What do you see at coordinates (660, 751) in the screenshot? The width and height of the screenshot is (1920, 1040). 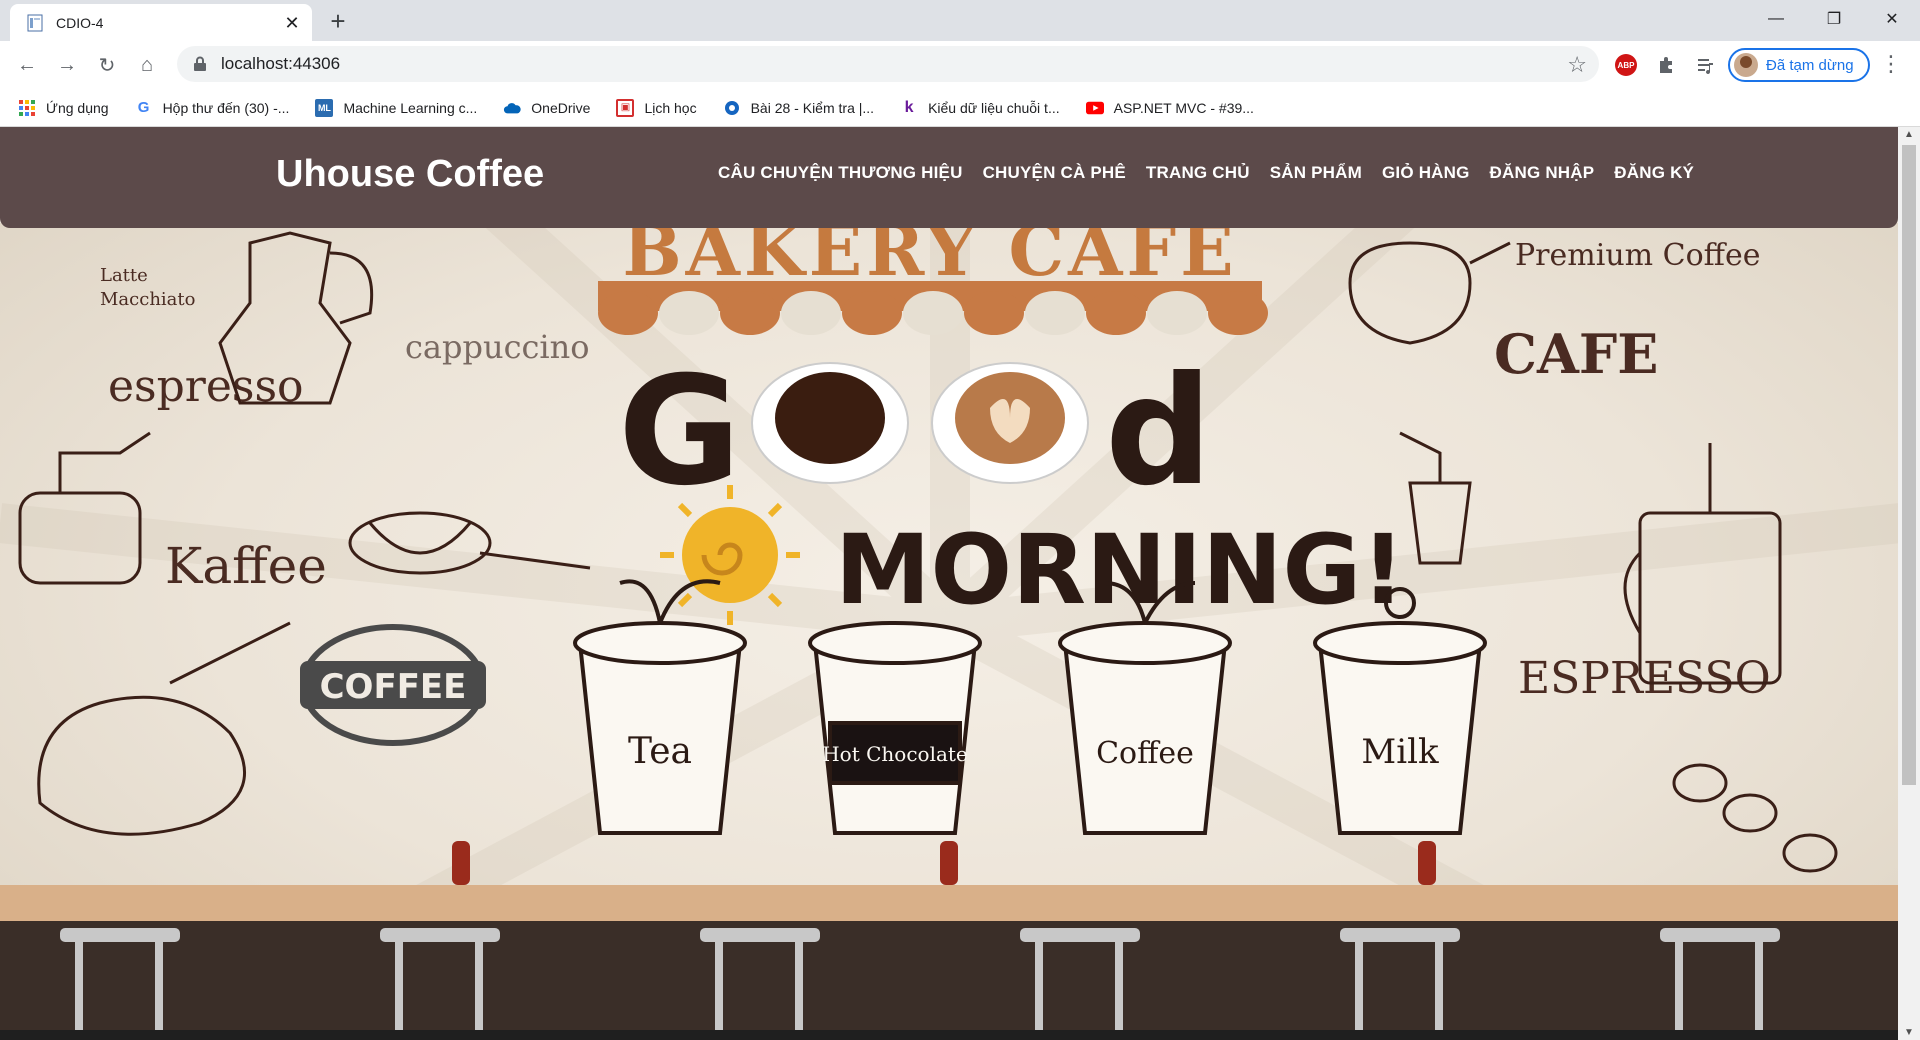 I see `cup-label-tea: Tea` at bounding box center [660, 751].